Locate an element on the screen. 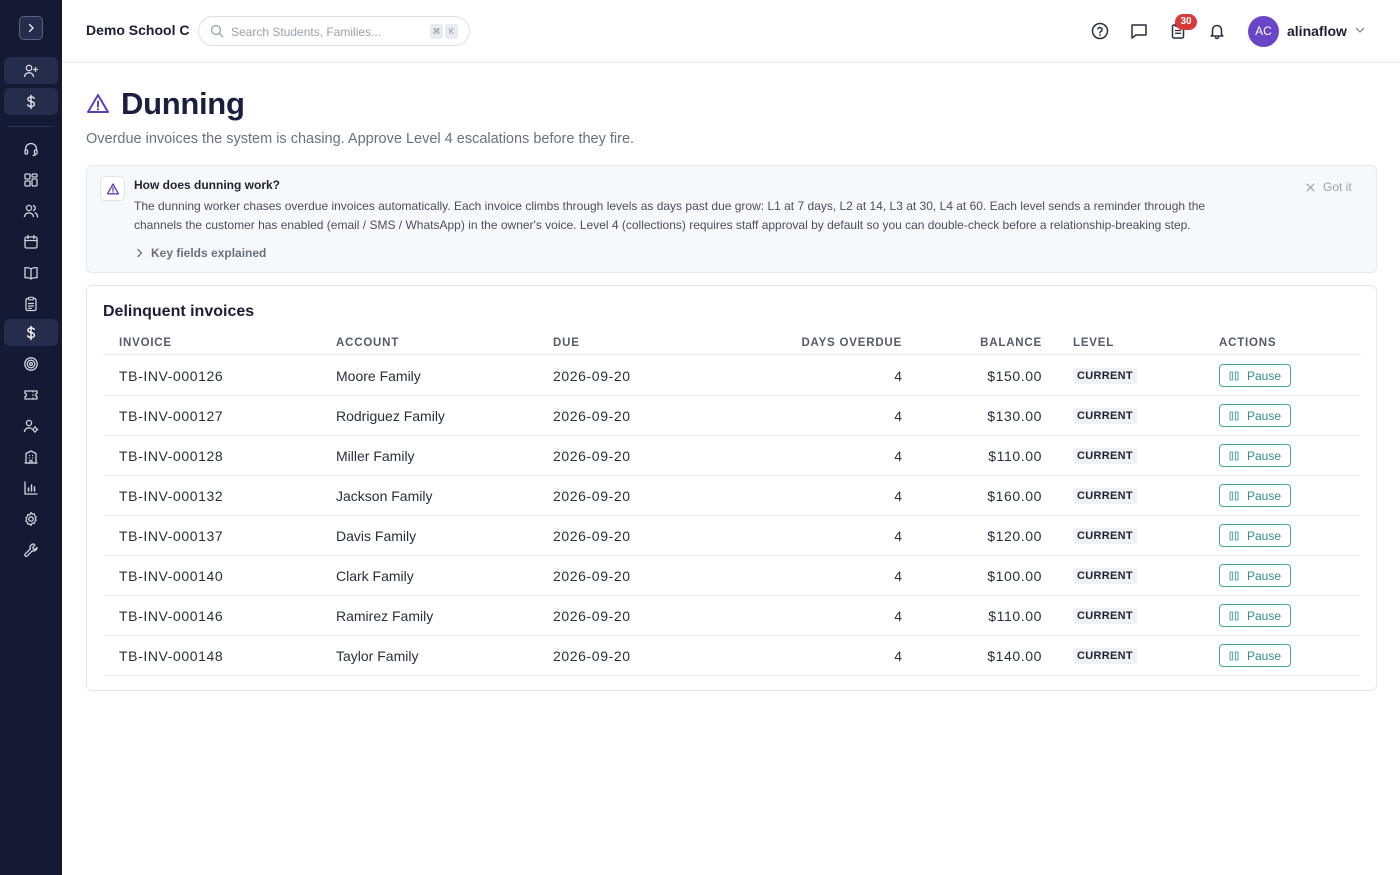 This screenshot has height=875, width=1400. balance: $110.00 is located at coordinates (1015, 456).